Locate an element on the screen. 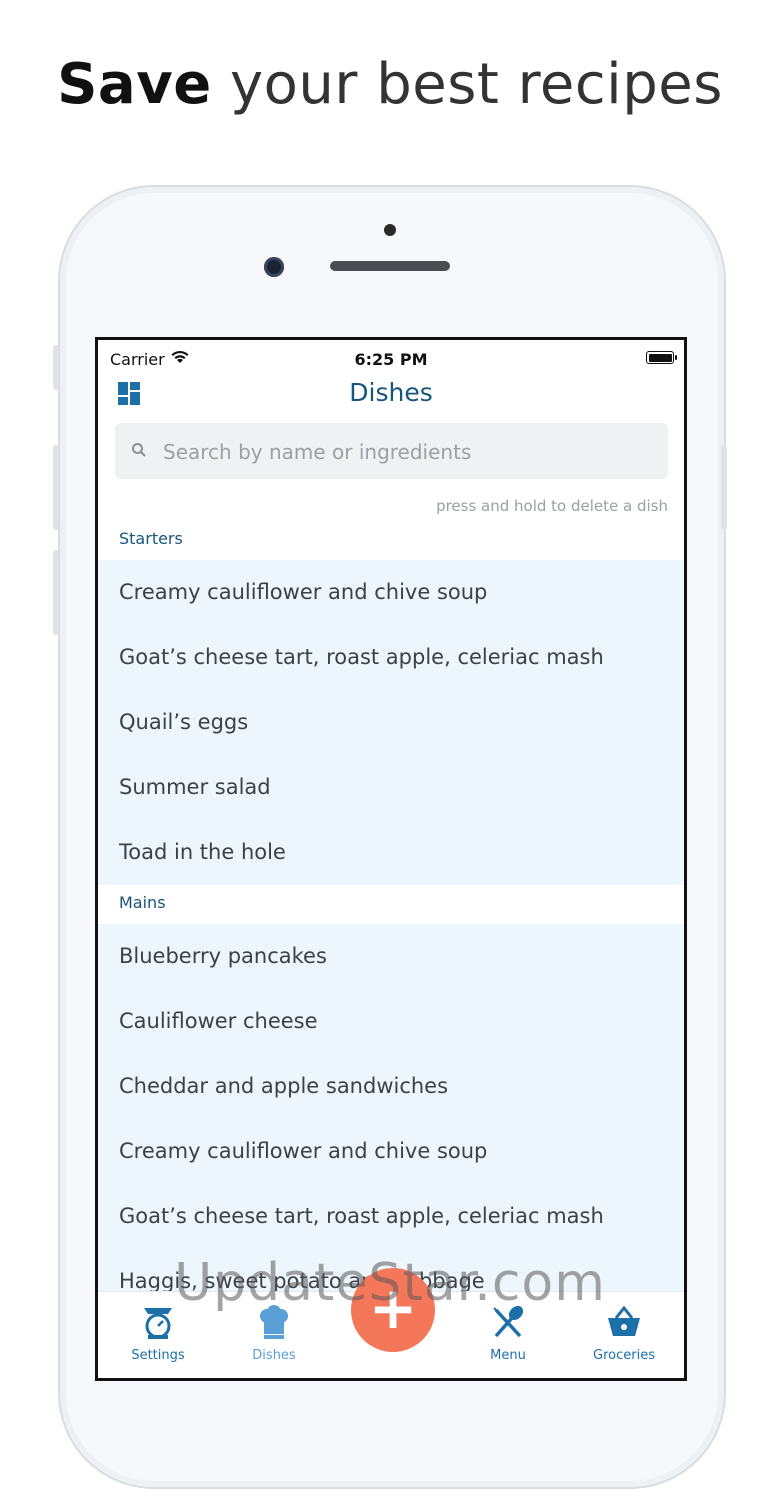  basket-icon is located at coordinates (624, 1320).